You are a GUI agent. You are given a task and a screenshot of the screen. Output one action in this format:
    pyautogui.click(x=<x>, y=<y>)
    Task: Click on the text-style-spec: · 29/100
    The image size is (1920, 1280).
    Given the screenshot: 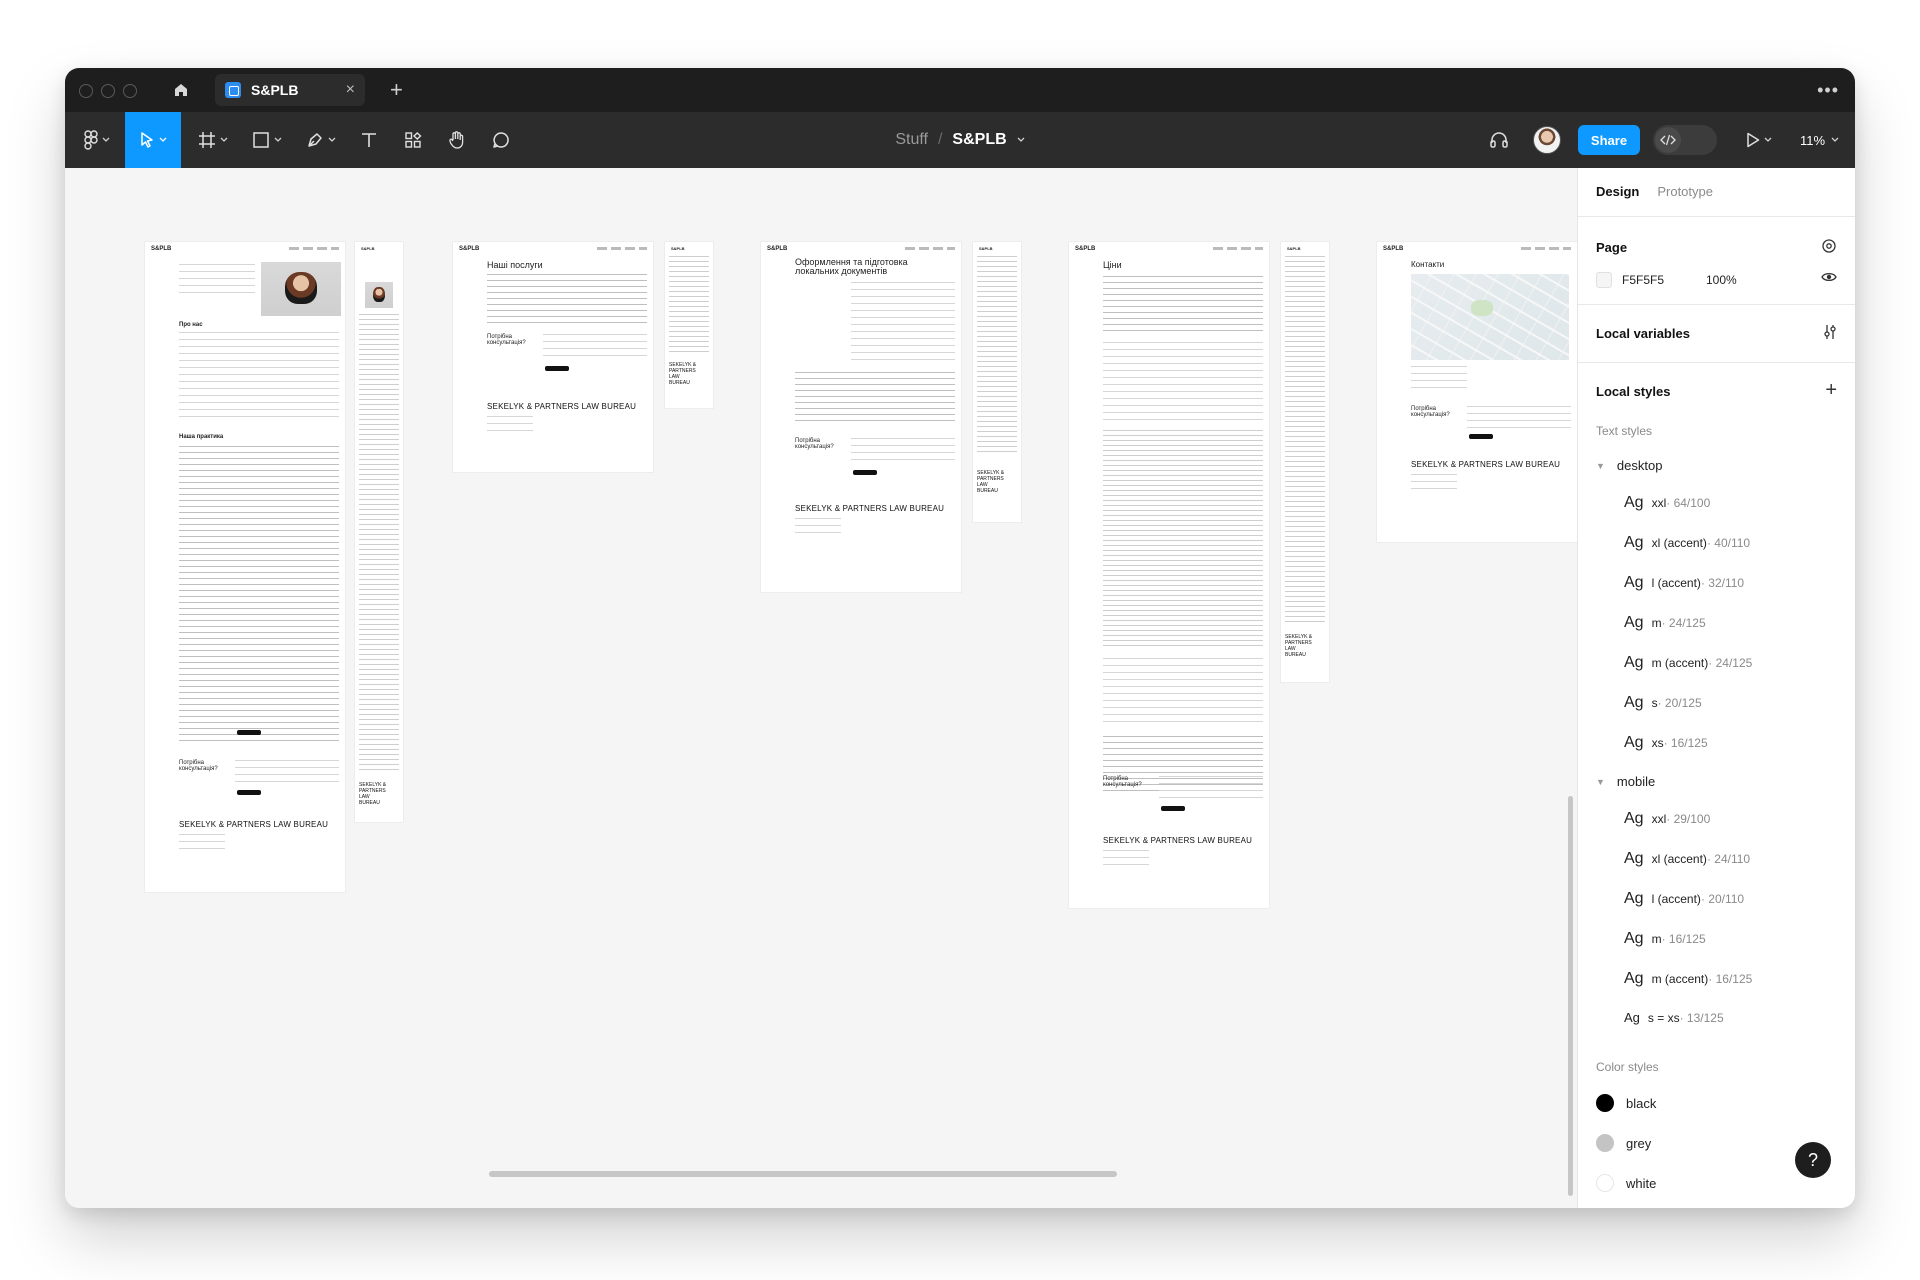 What is the action you would take?
    pyautogui.click(x=1688, y=819)
    